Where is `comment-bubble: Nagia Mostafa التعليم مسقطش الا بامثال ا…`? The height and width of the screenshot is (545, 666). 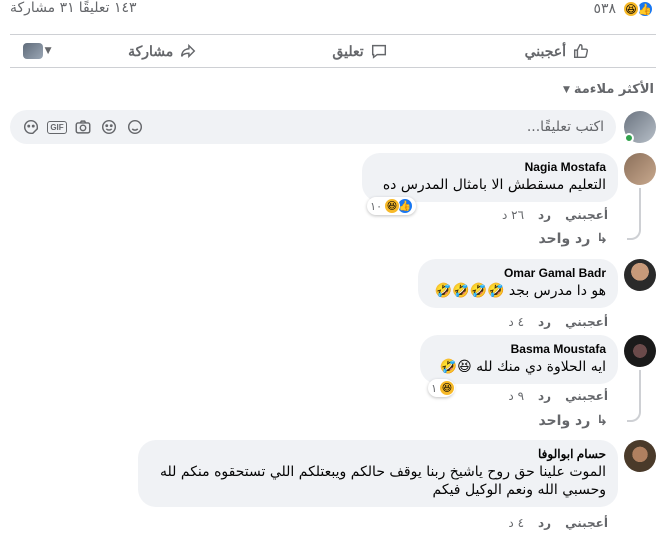
comment-bubble: Nagia Mostafa التعليم مسقطش الا بامثال ا… is located at coordinates (490, 177).